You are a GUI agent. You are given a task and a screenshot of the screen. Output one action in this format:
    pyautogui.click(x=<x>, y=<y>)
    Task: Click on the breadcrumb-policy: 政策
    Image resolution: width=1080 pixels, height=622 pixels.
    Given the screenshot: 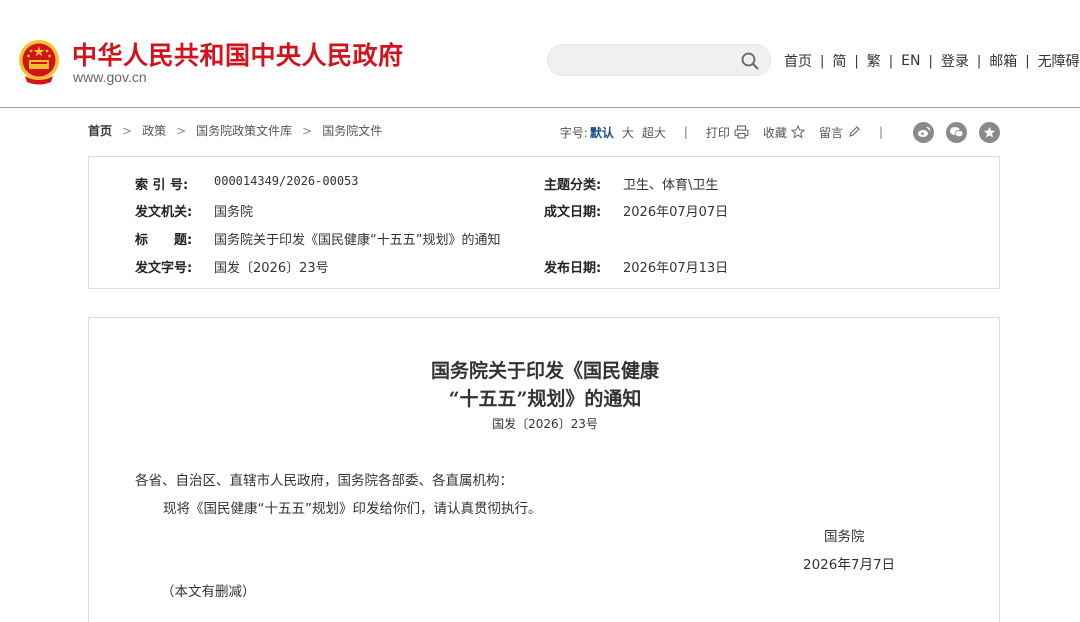 What is the action you would take?
    pyautogui.click(x=154, y=130)
    